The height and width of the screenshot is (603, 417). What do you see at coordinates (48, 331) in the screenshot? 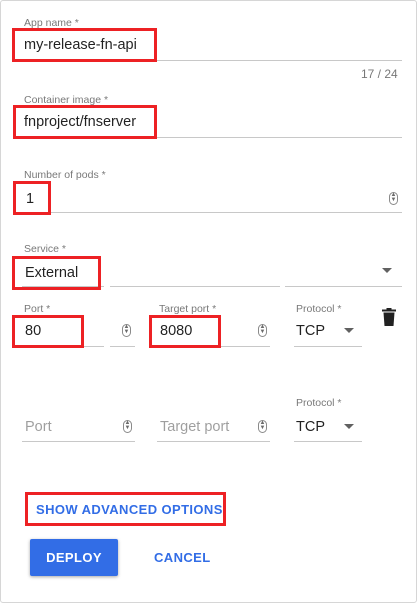
I see `port-highlight` at bounding box center [48, 331].